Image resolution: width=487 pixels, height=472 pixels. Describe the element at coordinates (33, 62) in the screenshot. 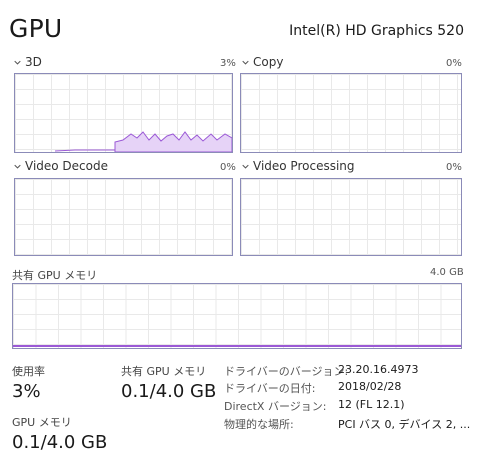

I see `engine-label-3d: 3D` at that location.